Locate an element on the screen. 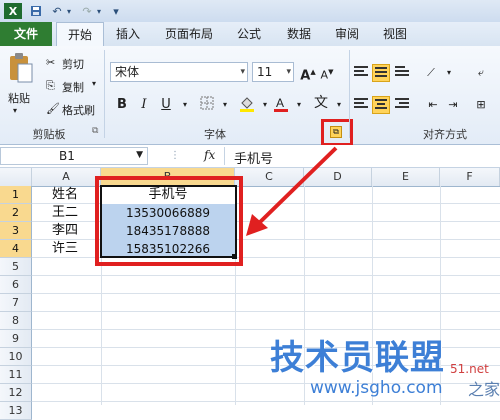 The width and height of the screenshot is (500, 420). column-header-f: F is located at coordinates (470, 177).